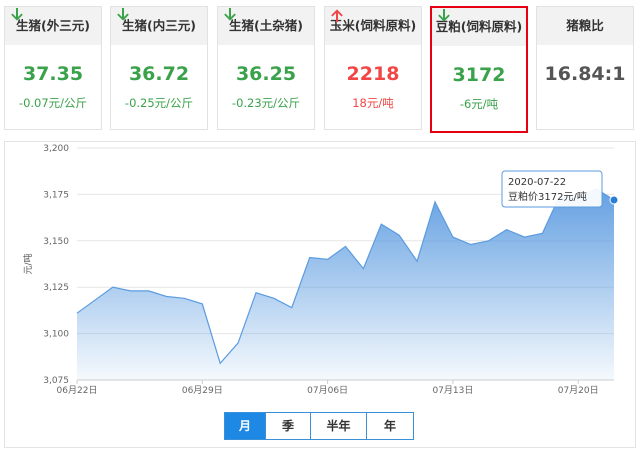  What do you see at coordinates (337, 15) in the screenshot?
I see `arrow-up-icon` at bounding box center [337, 15].